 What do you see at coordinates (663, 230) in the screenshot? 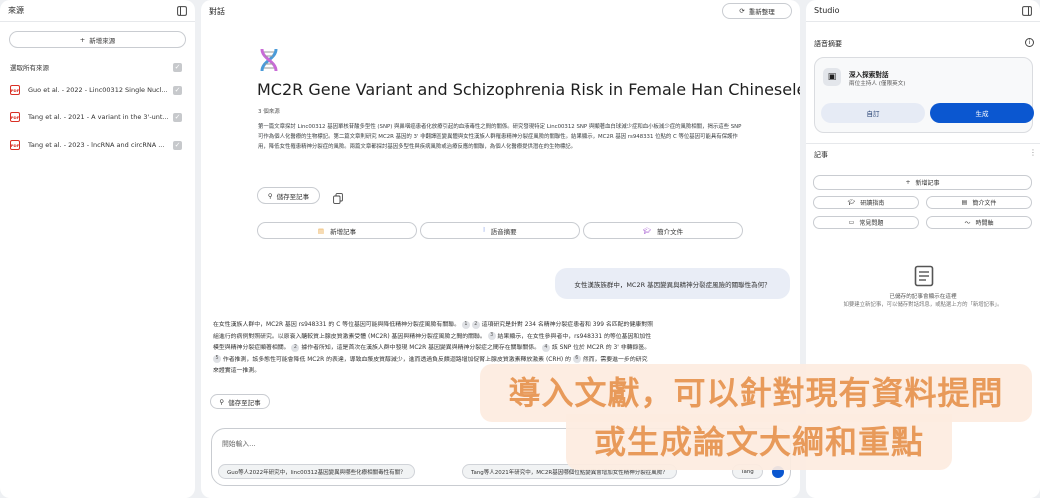
I see `briefing-doc-action-button: 🎓︎ 簡介文件` at bounding box center [663, 230].